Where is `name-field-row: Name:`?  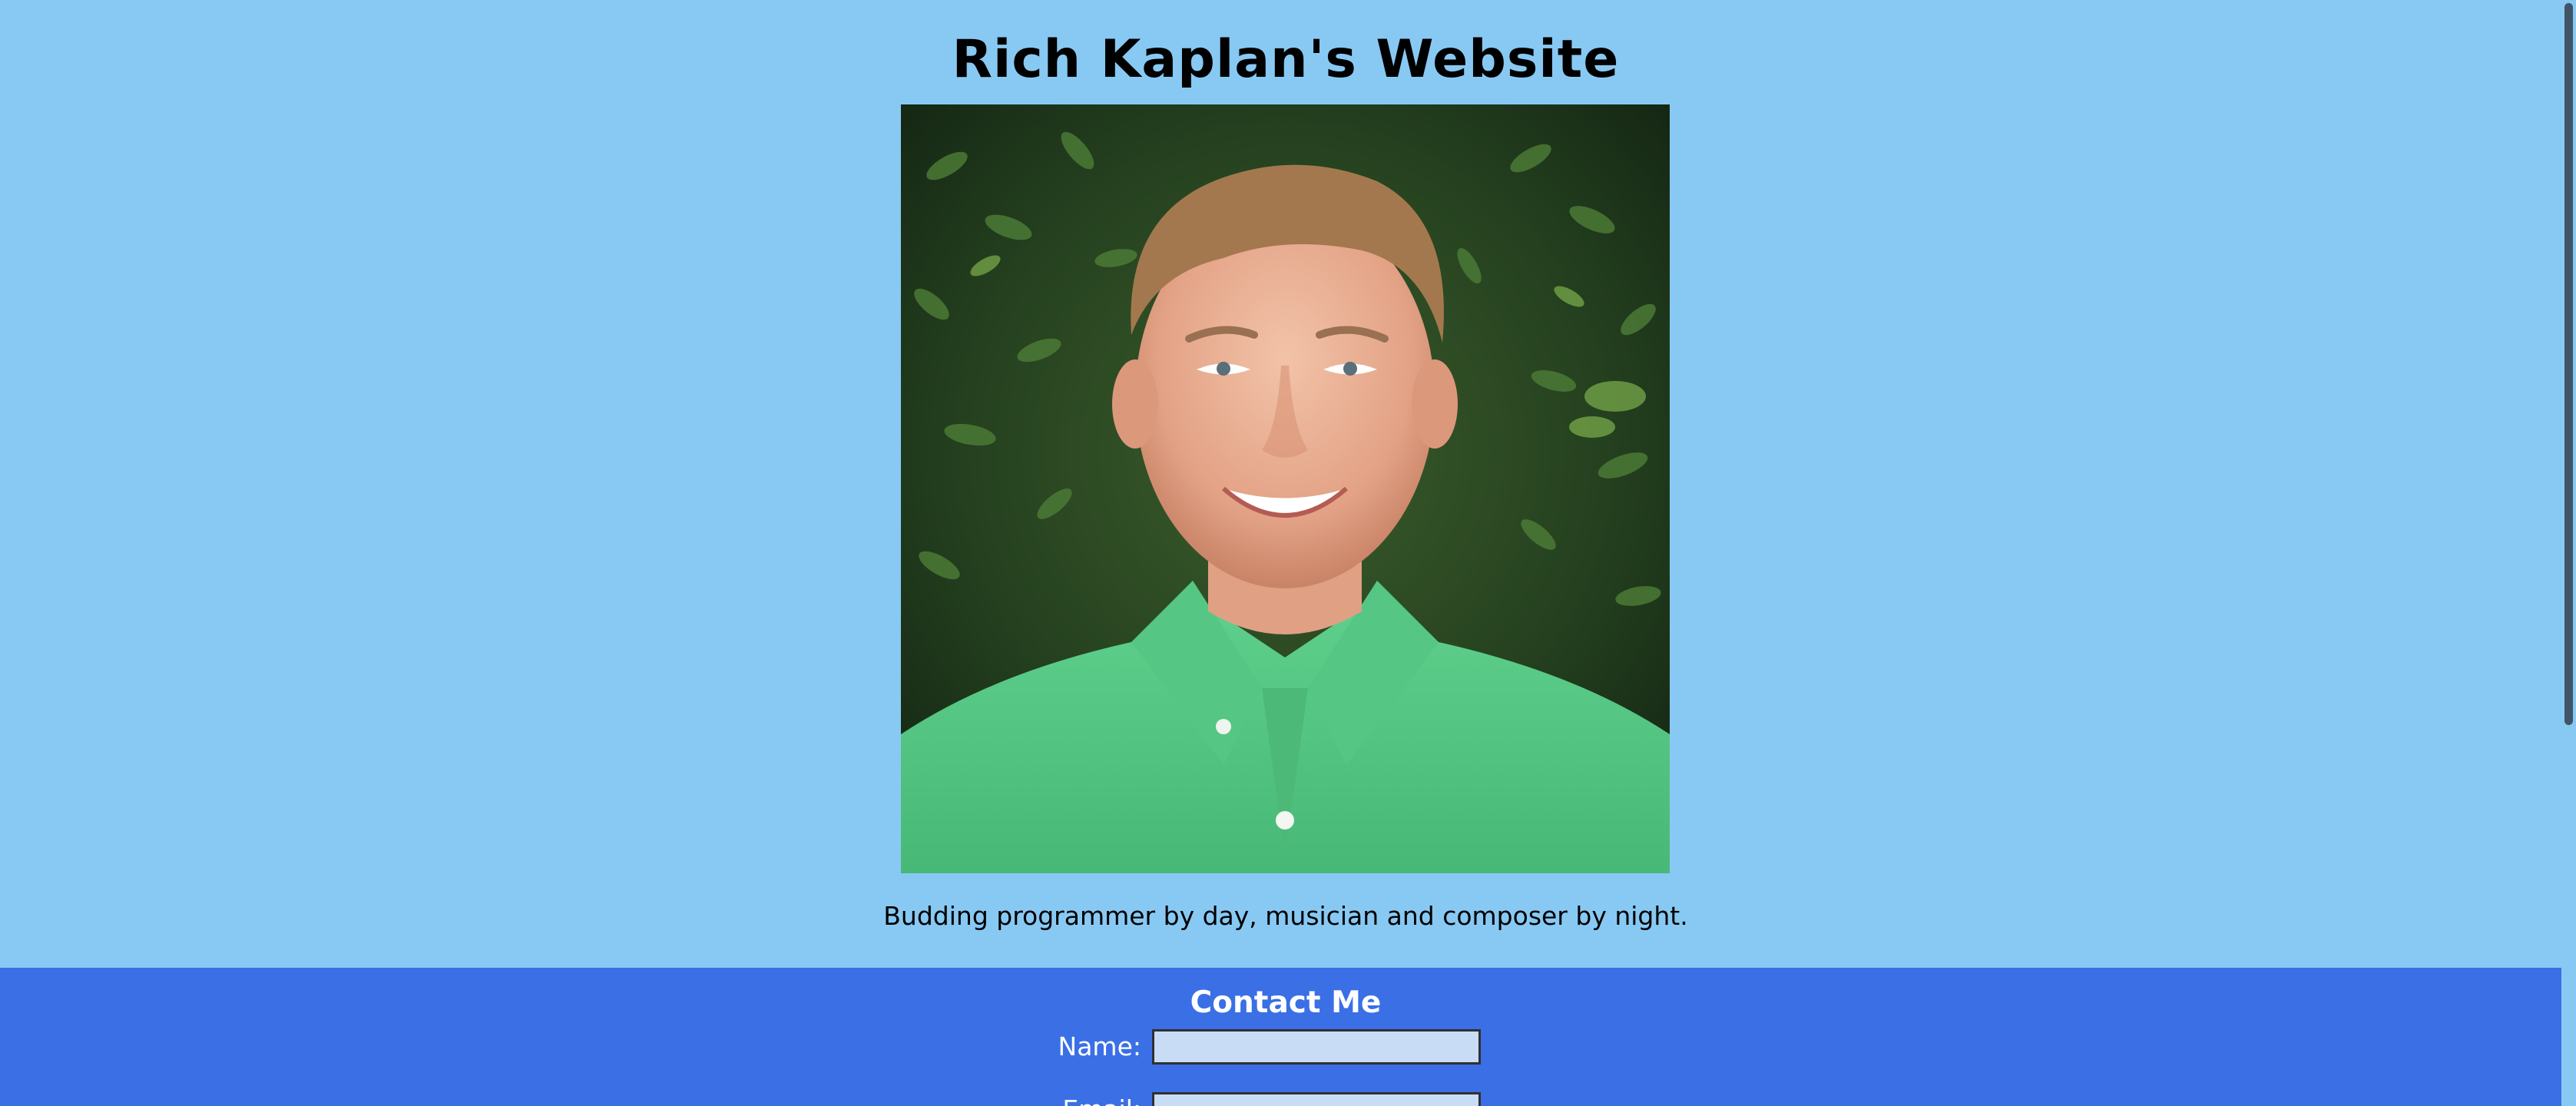 name-field-row: Name: is located at coordinates (1240, 1048).